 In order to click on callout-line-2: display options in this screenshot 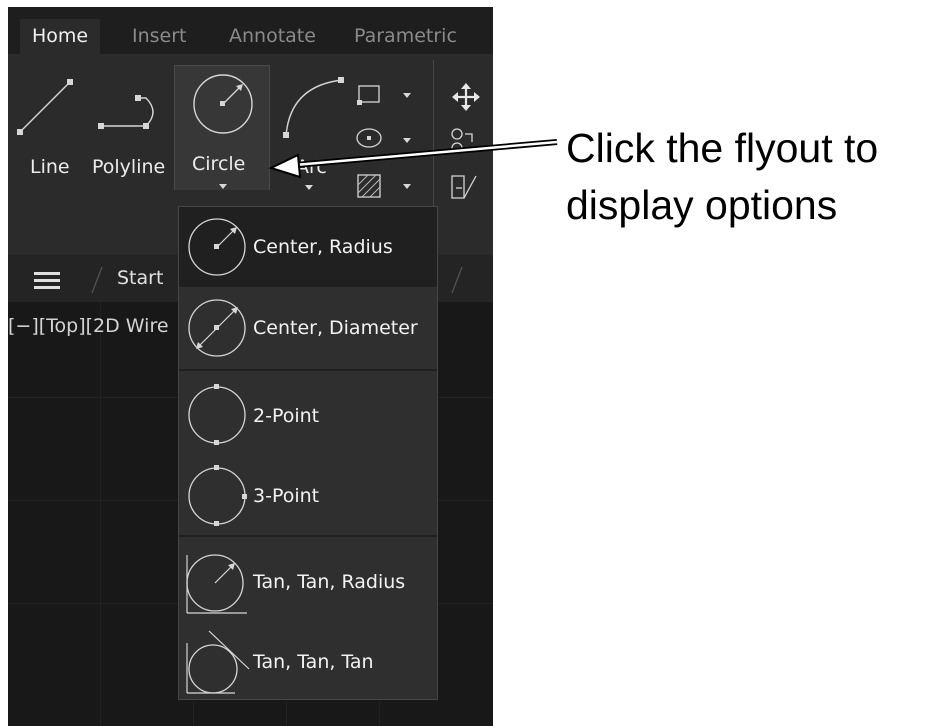, I will do `click(702, 205)`.